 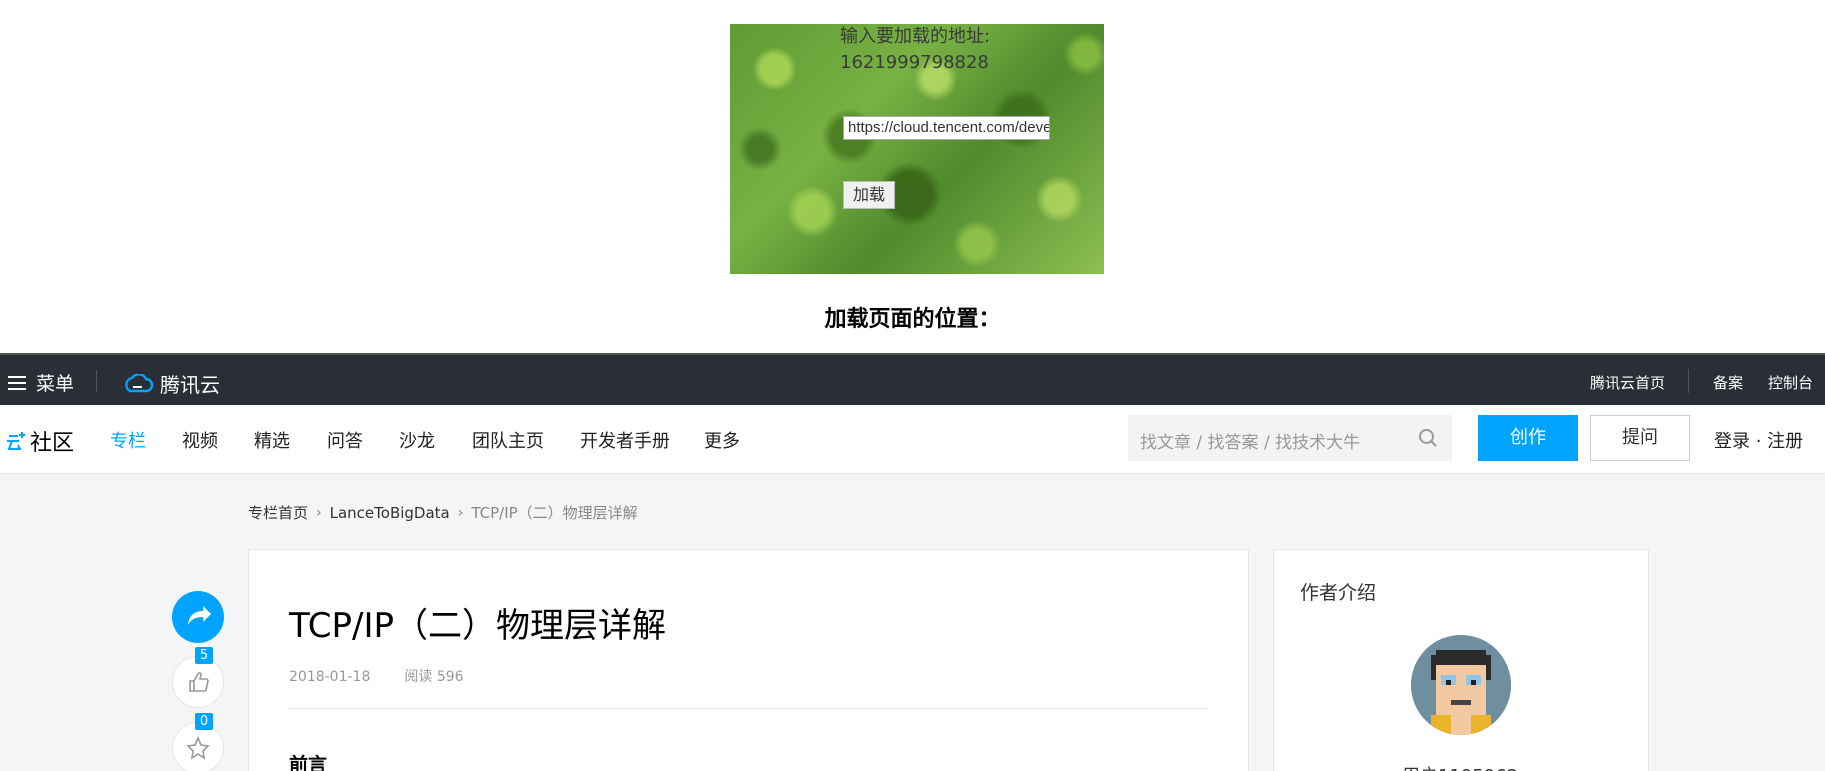 I want to click on breadcrumb-current: TCP/IP（二）物理层详解, so click(x=554, y=513).